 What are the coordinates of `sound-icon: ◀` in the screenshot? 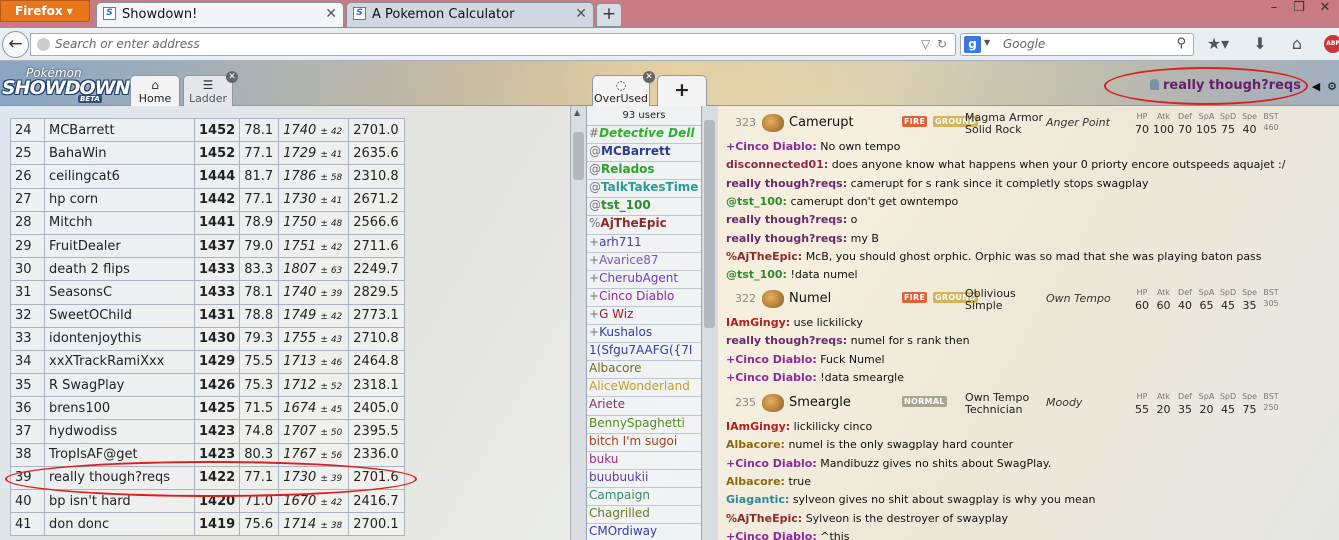 It's located at (1316, 87).